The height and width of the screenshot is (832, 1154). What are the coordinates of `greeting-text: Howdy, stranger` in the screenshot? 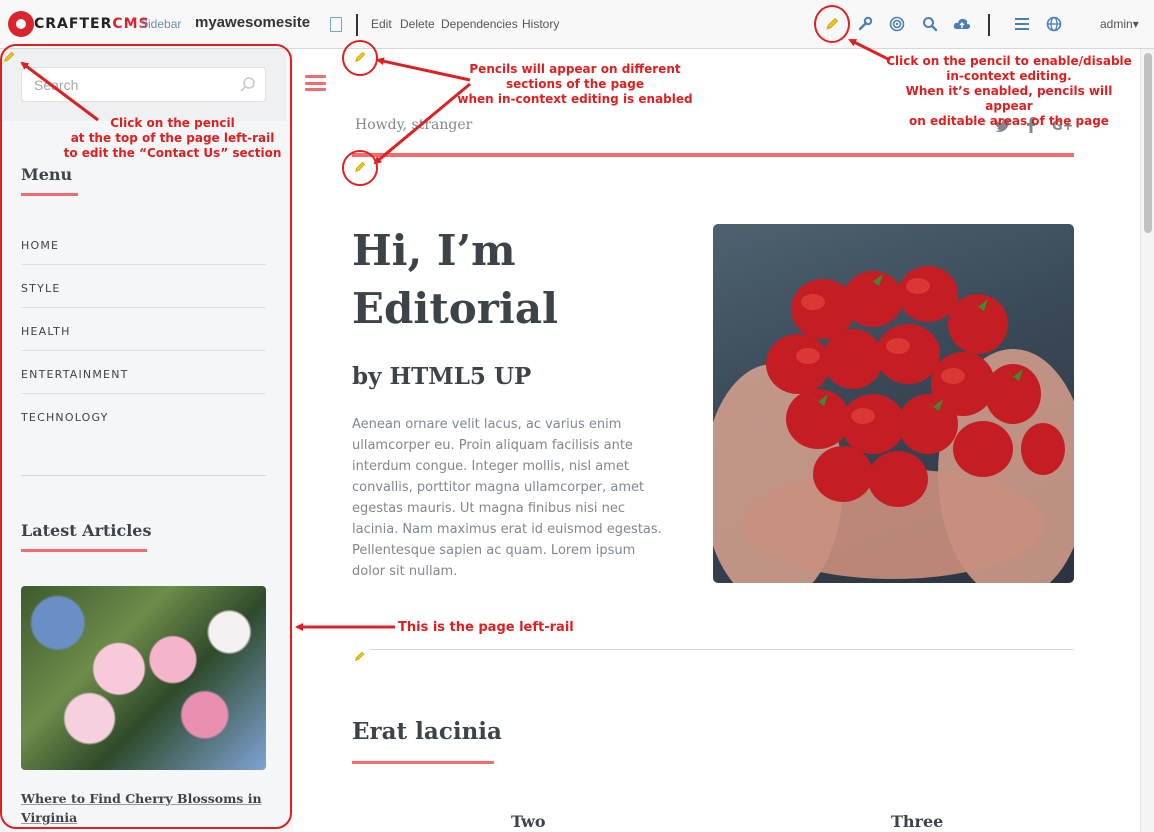 It's located at (414, 125).